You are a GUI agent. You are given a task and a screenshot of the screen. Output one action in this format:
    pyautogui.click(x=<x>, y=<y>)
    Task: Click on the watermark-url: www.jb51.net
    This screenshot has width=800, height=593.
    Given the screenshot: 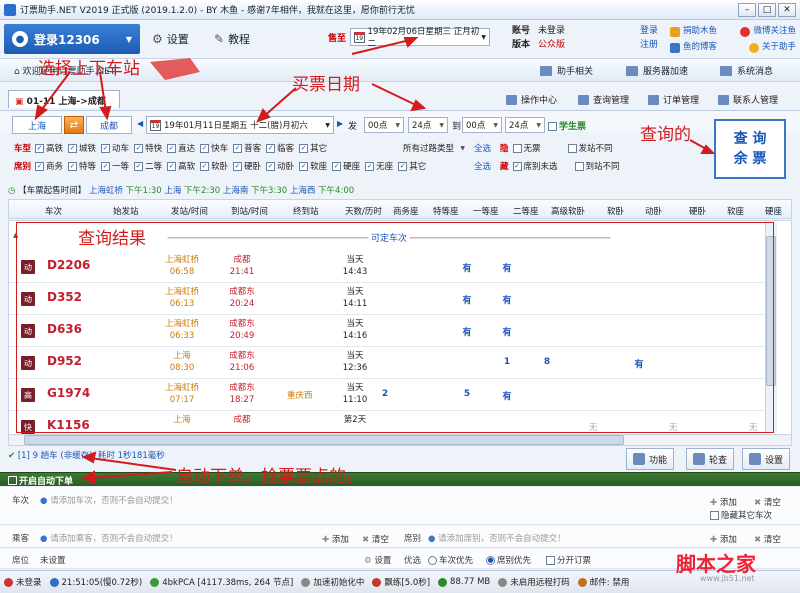 What is the action you would take?
    pyautogui.click(x=727, y=578)
    